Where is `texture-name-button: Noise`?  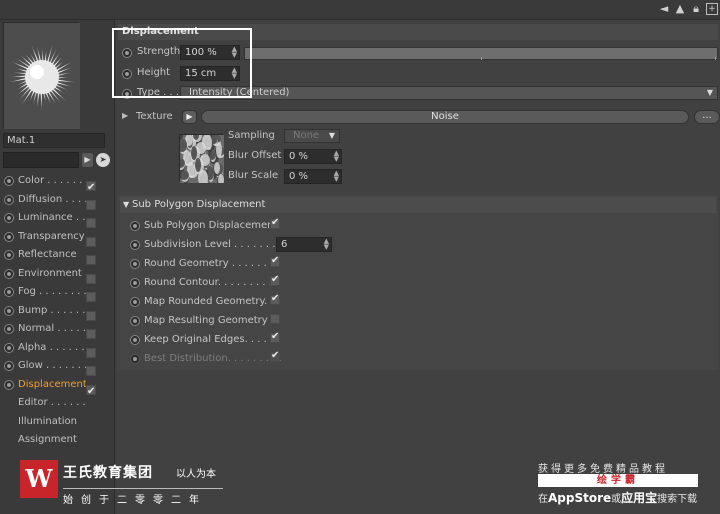
texture-name-button: Noise is located at coordinates (445, 117).